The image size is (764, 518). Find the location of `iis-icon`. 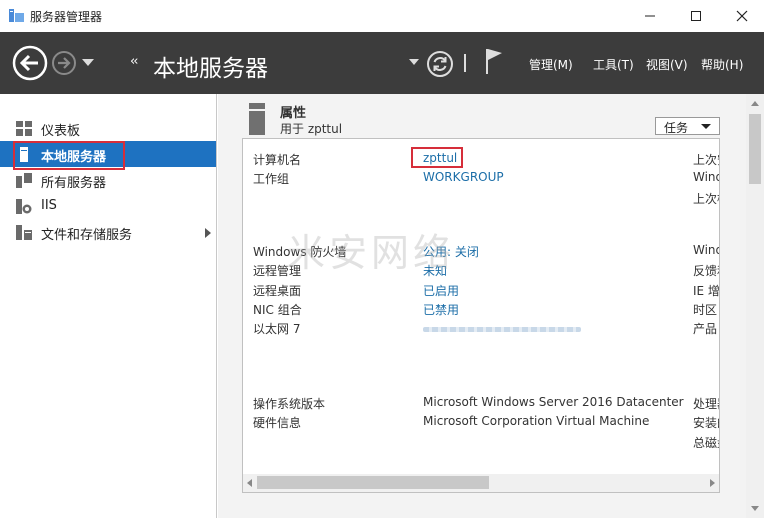

iis-icon is located at coordinates (24, 206).